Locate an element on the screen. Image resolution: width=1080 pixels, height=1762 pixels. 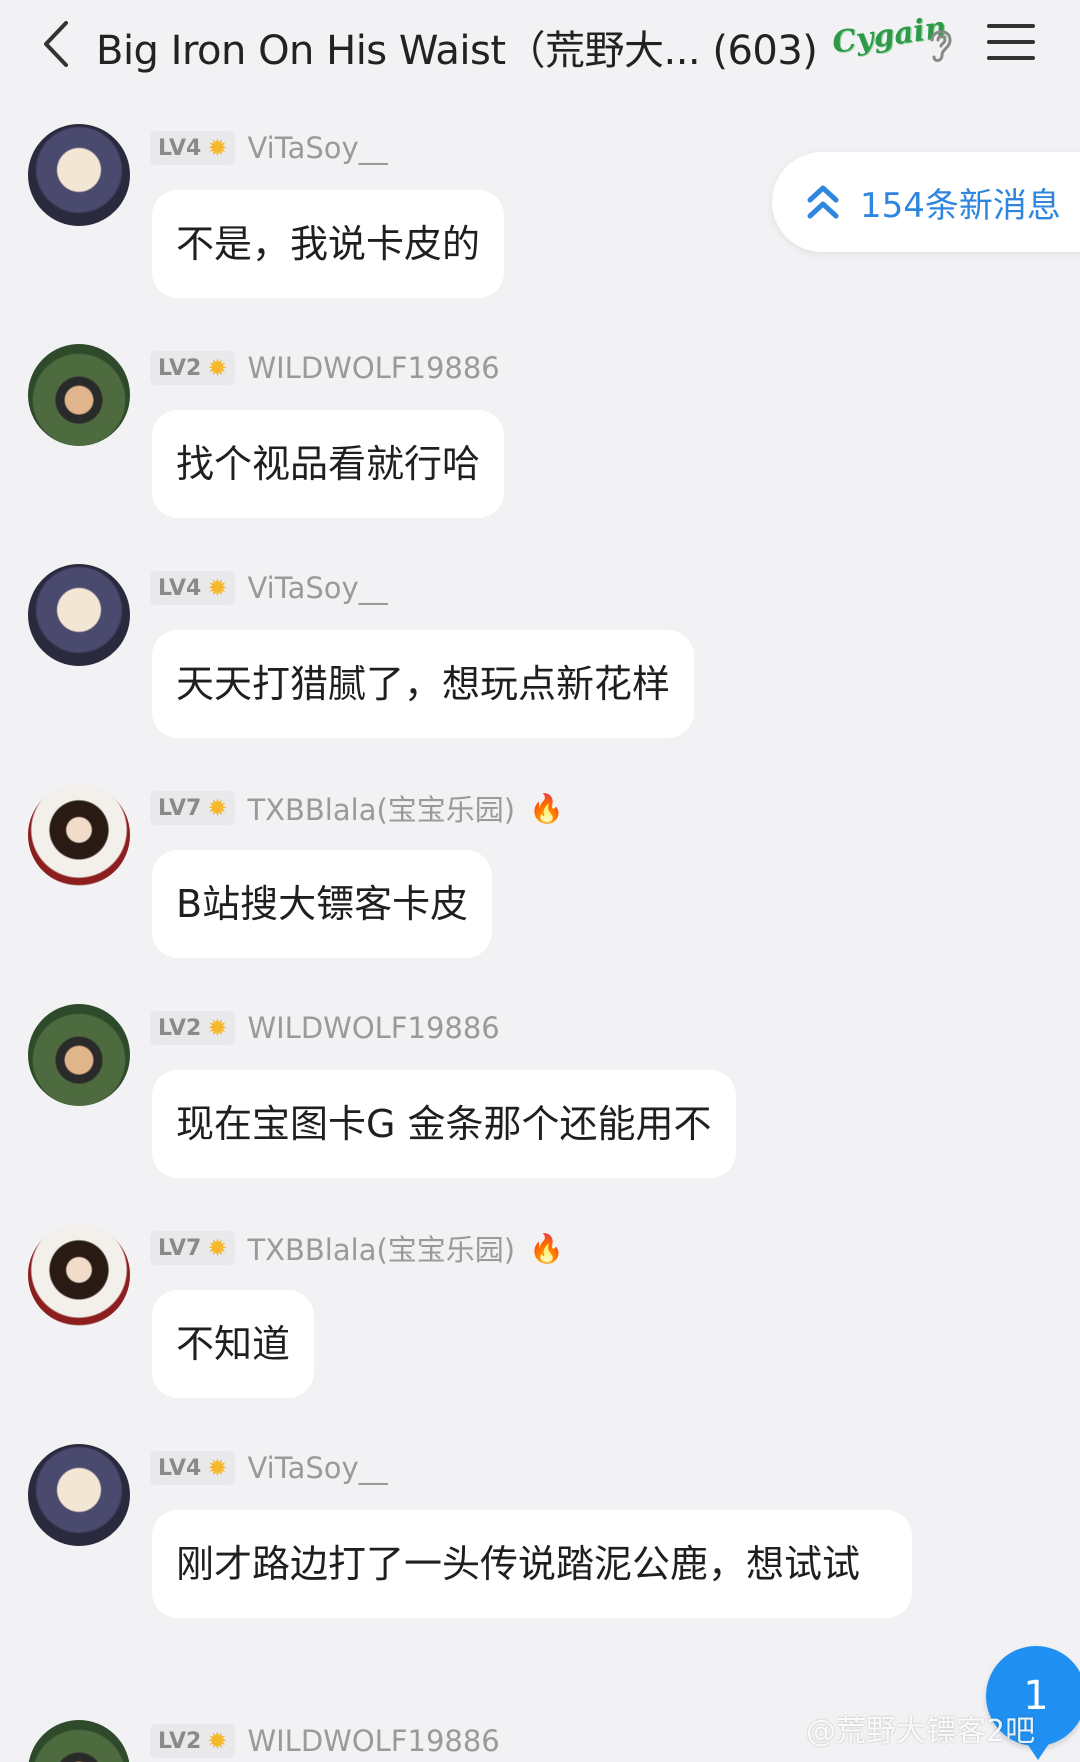
message-item: LV2 ✹ WILDWOLF19886 找个视品看就行哈 is located at coordinates (540, 434).